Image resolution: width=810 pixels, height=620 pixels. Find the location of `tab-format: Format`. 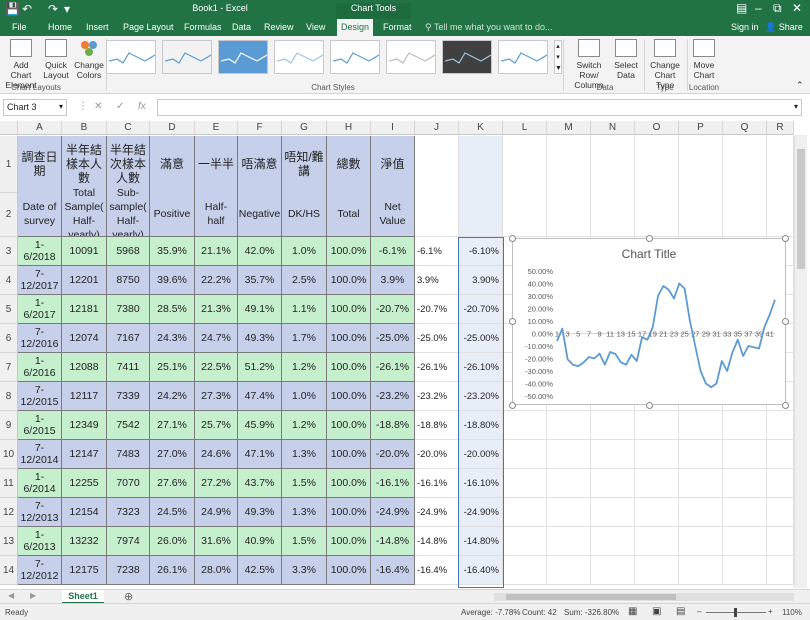

tab-format: Format is located at coordinates (397, 27).